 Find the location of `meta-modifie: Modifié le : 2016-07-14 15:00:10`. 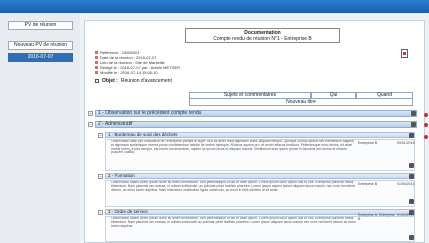

meta-modifie: Modifié le : 2016-07-14 15:00:10 is located at coordinates (129, 72).